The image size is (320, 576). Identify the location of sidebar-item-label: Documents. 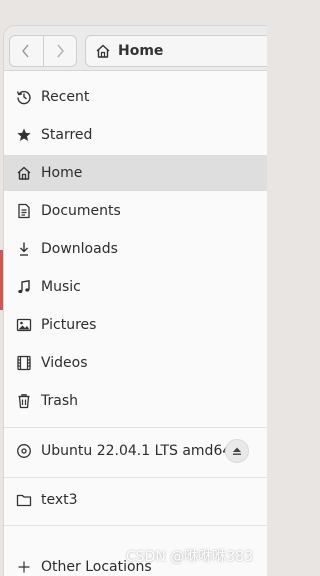
(81, 211).